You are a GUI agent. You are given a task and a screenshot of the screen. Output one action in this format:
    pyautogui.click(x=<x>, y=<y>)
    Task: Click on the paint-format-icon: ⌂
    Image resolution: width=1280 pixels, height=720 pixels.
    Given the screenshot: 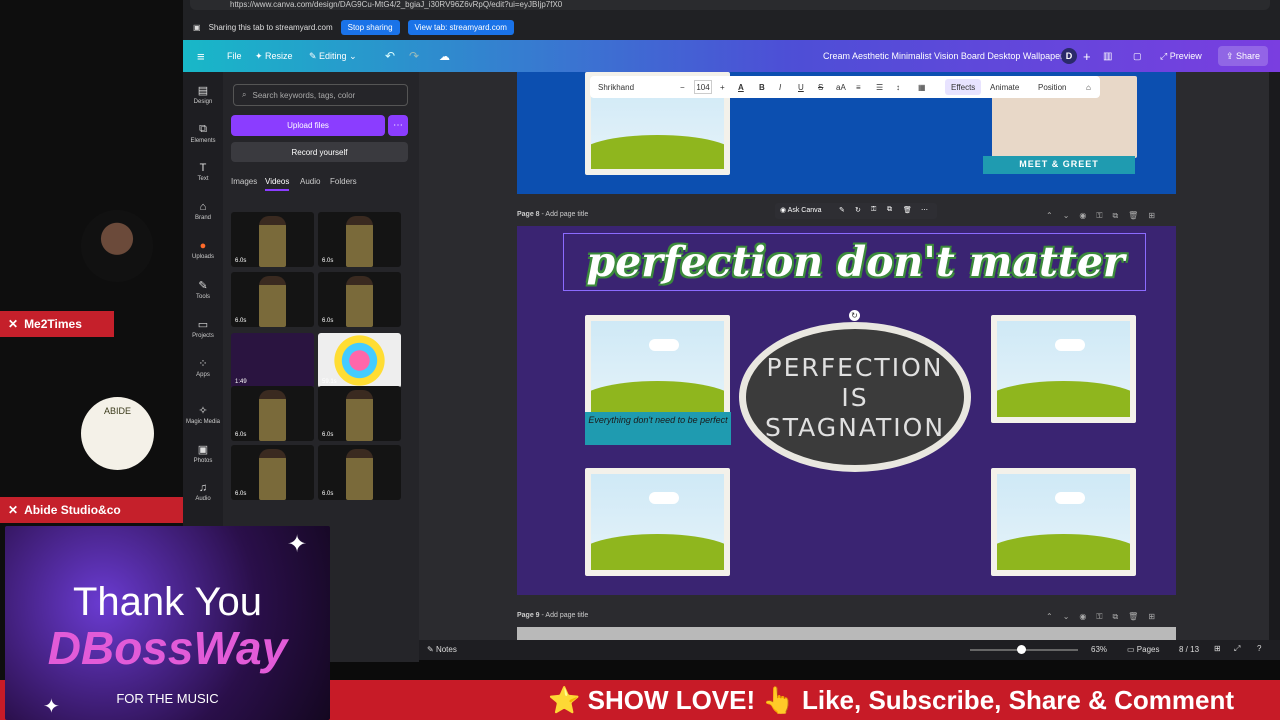 What is the action you would take?
    pyautogui.click(x=1088, y=87)
    